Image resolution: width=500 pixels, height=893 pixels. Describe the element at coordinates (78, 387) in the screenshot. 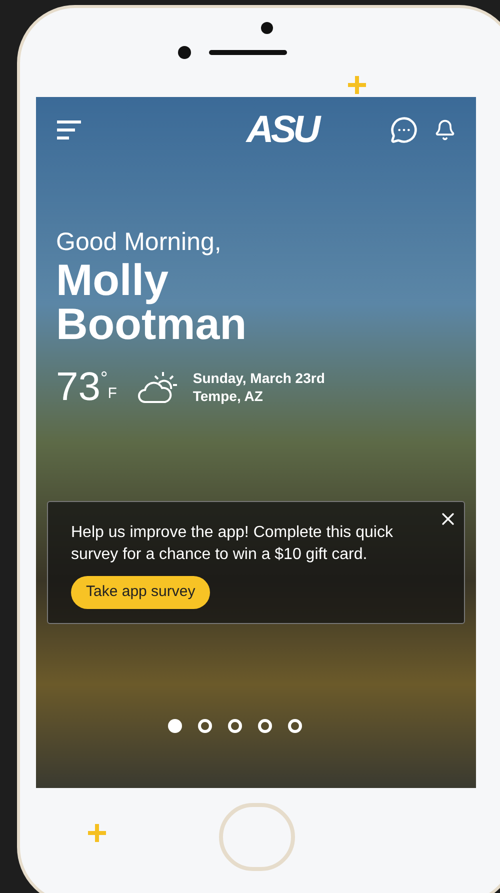

I see `temperature: 73` at that location.